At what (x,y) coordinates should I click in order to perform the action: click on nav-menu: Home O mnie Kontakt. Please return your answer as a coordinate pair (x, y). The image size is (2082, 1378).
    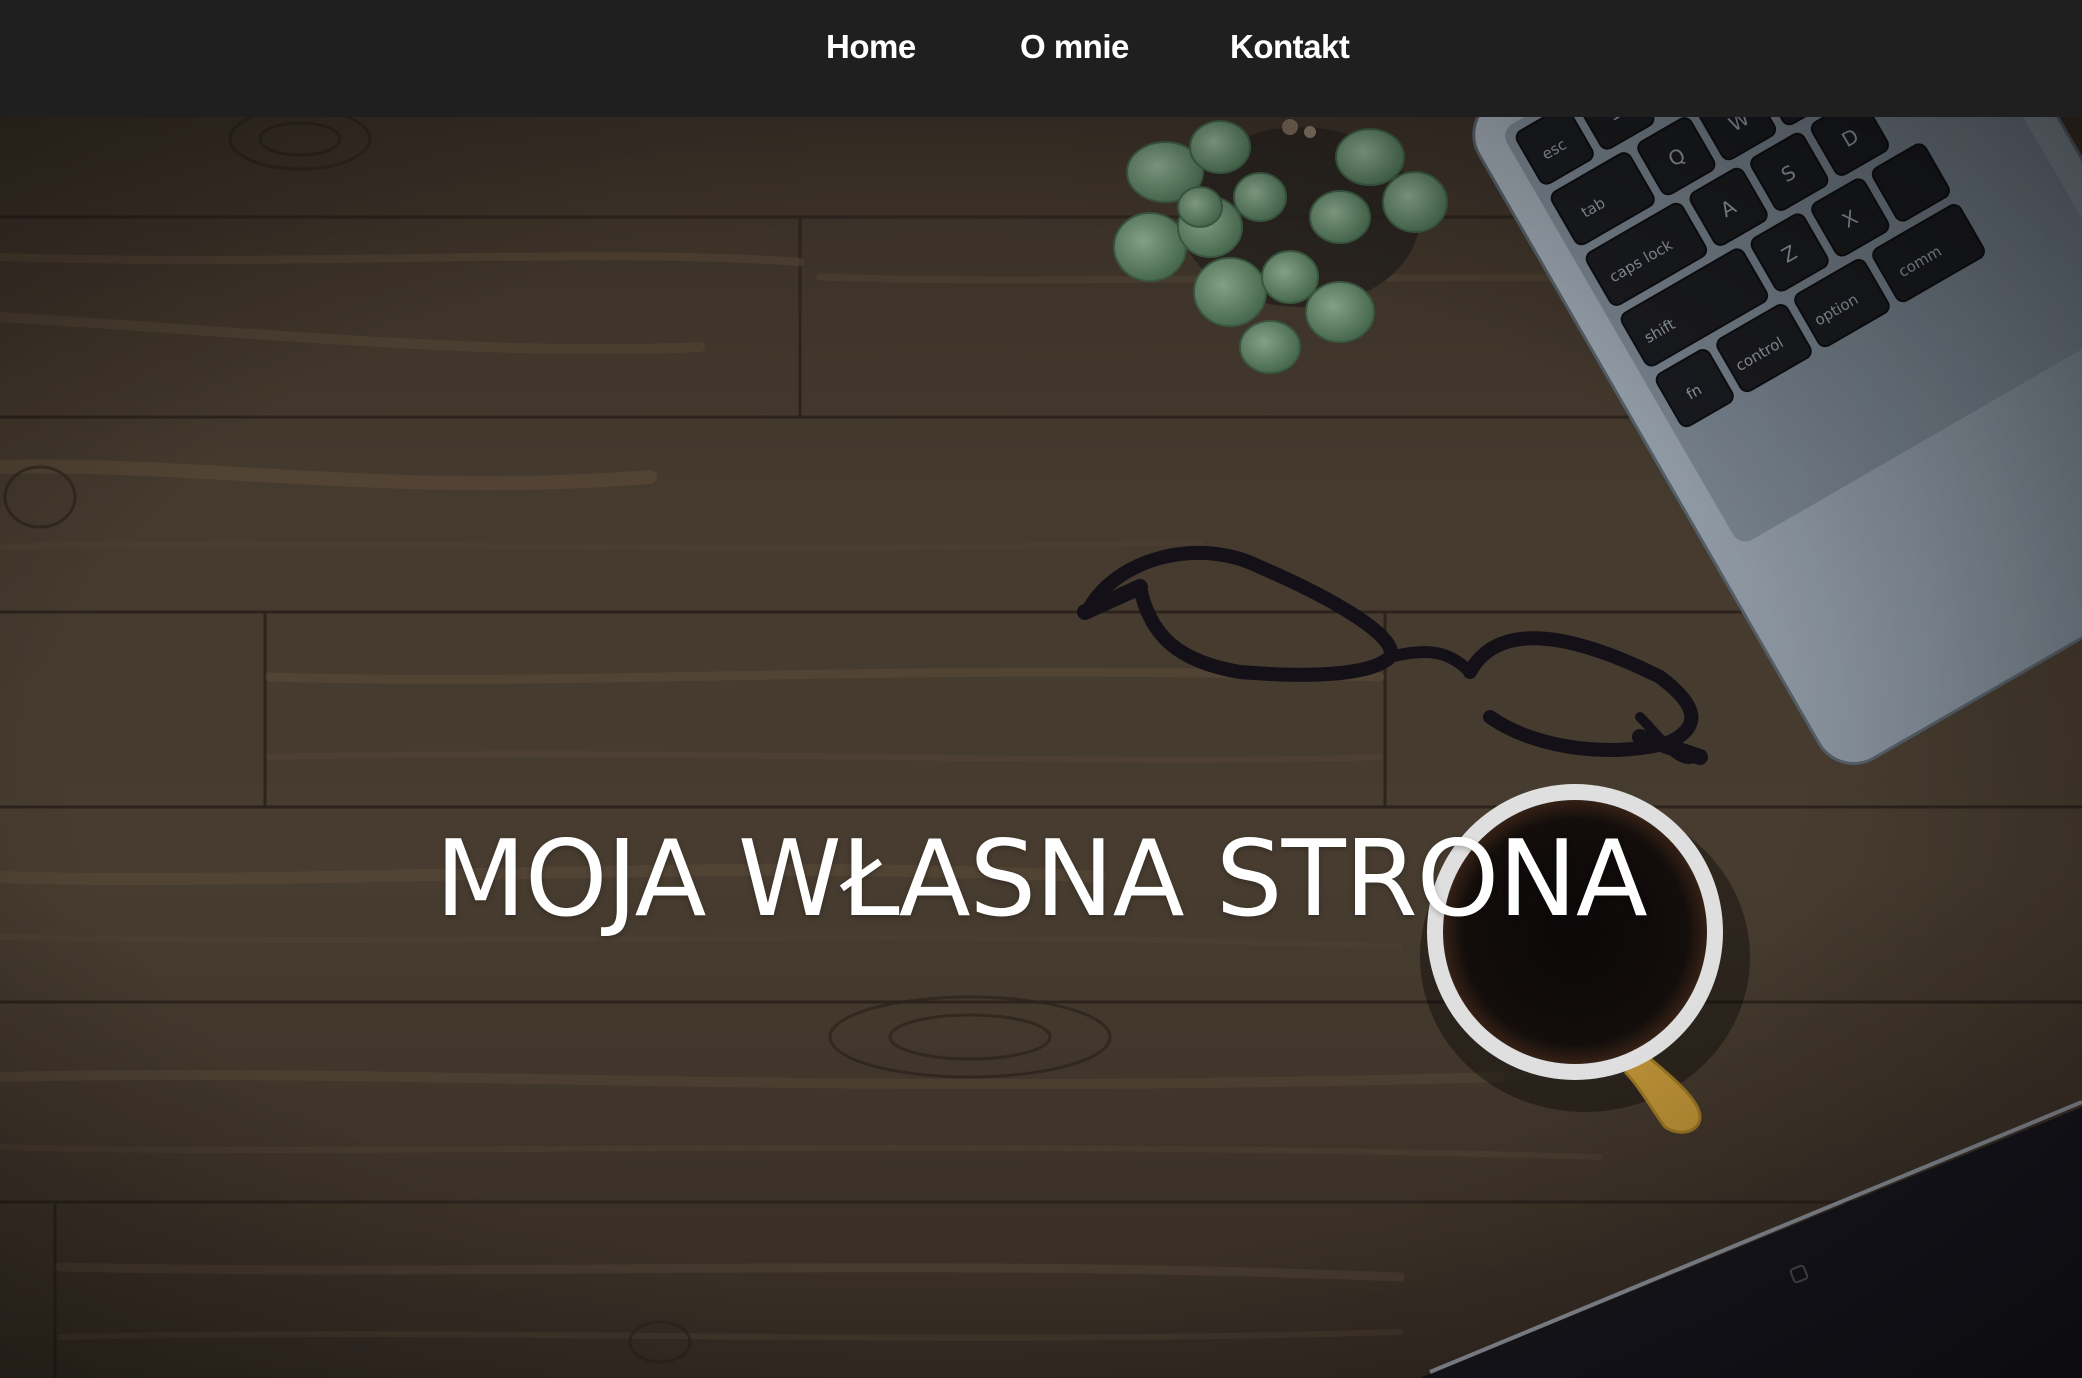
    Looking at the image, I should click on (1041, 58).